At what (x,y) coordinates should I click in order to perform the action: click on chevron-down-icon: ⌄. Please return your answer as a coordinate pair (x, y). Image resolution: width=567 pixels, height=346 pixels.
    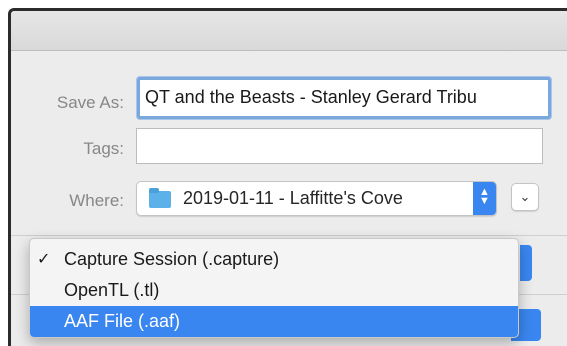
    Looking at the image, I should click on (525, 196).